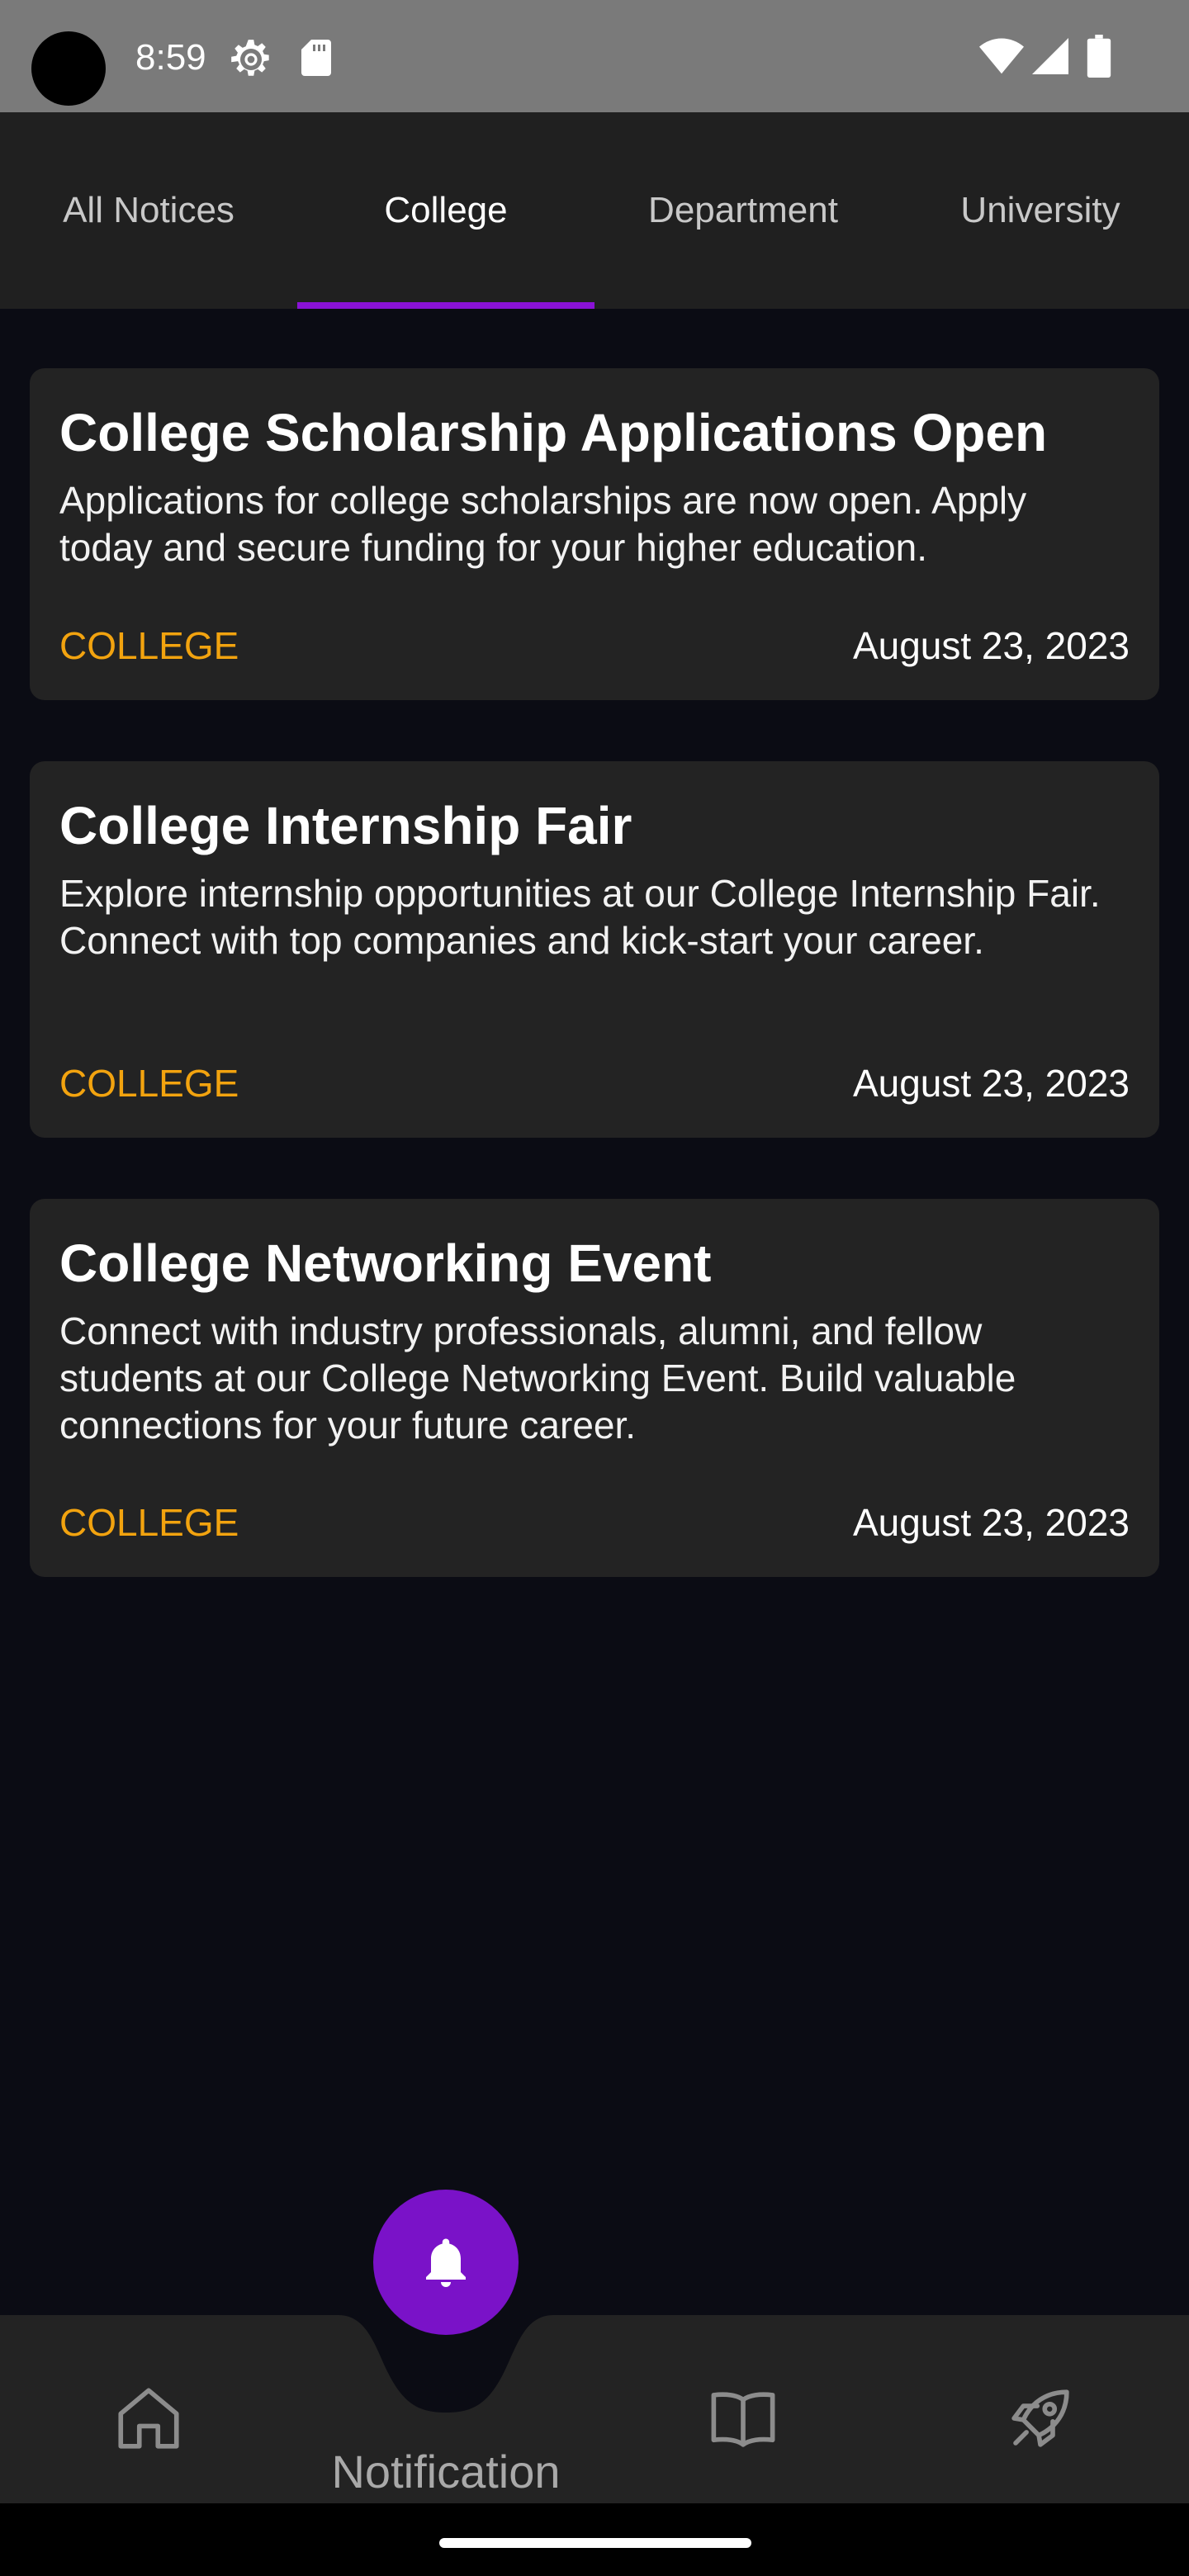  I want to click on status-bar: 8:59, so click(594, 56).